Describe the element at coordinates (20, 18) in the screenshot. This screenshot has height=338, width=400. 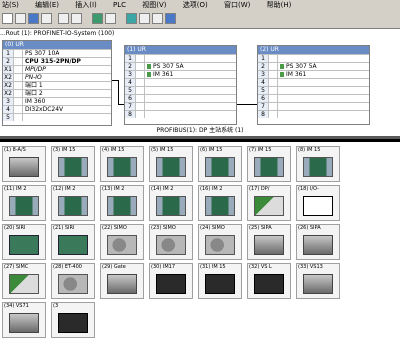
I see `open-icon` at that location.